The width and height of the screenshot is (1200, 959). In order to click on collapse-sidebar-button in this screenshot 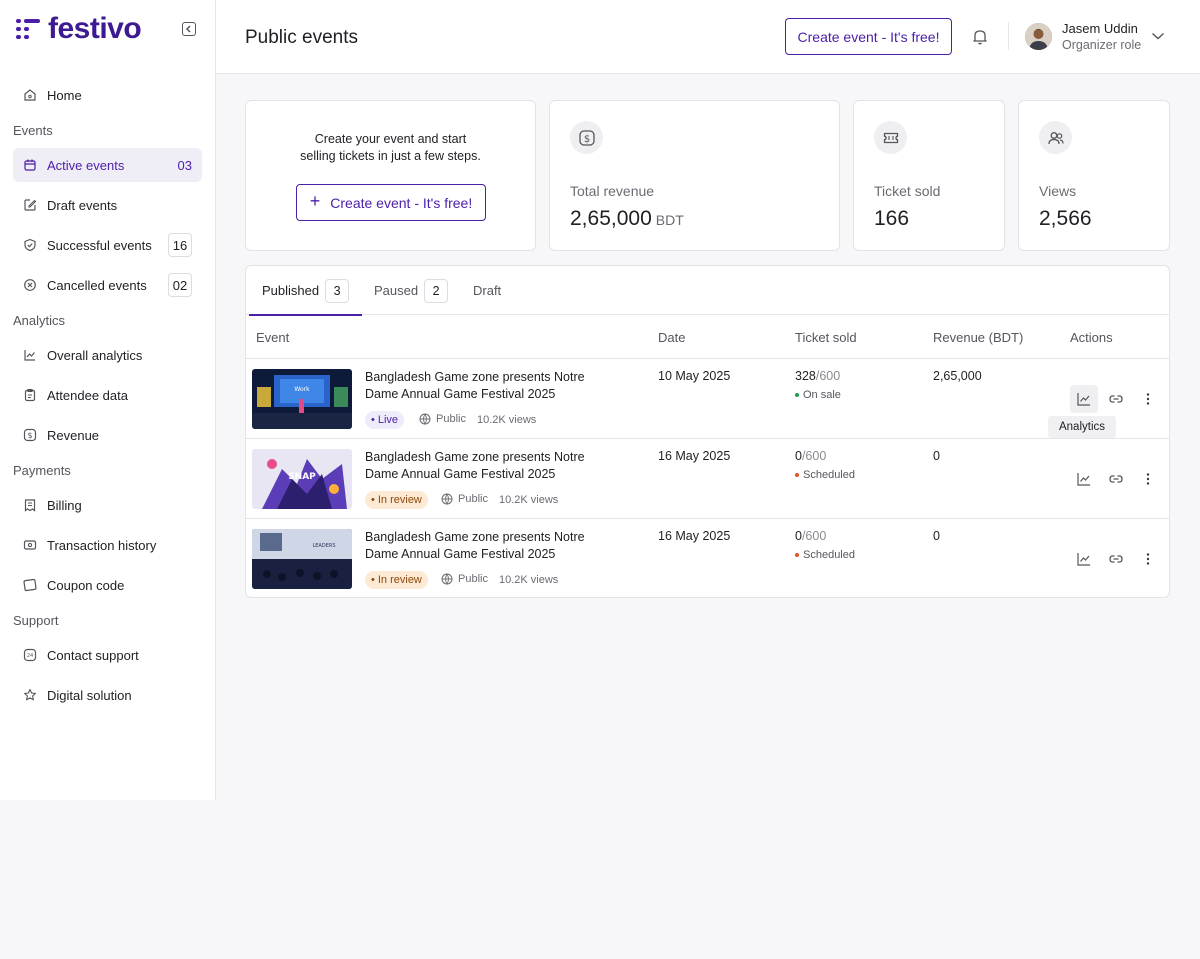, I will do `click(189, 29)`.